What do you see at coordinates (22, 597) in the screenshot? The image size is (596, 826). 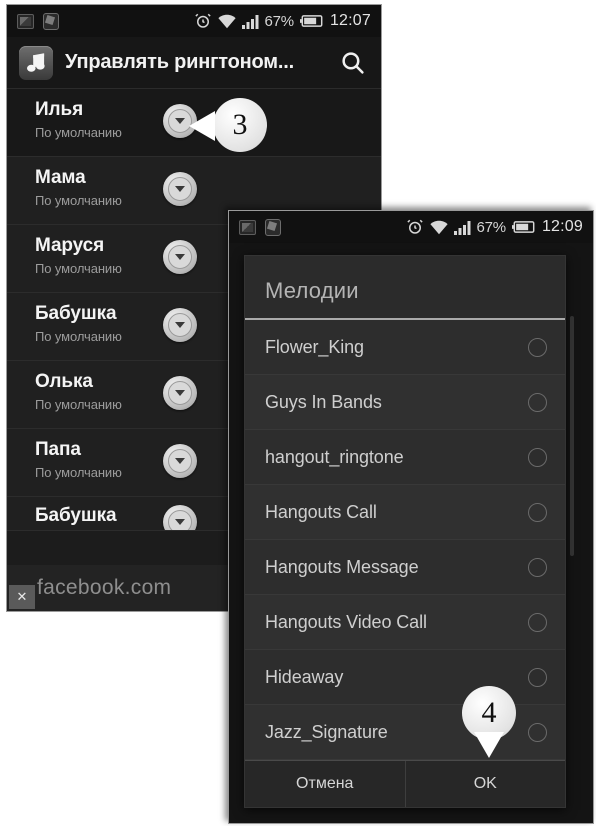 I see `close-icon: ✕` at bounding box center [22, 597].